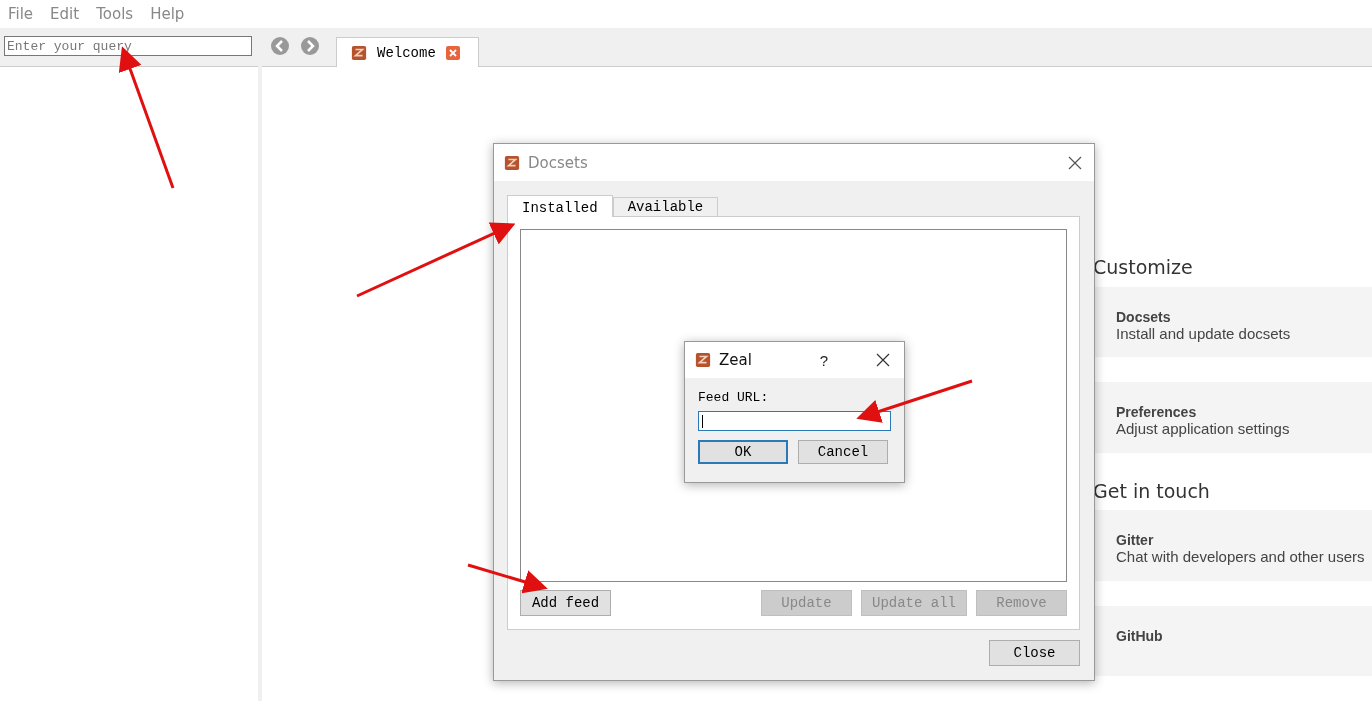 This screenshot has width=1372, height=701. I want to click on tab: Available, so click(665, 206).